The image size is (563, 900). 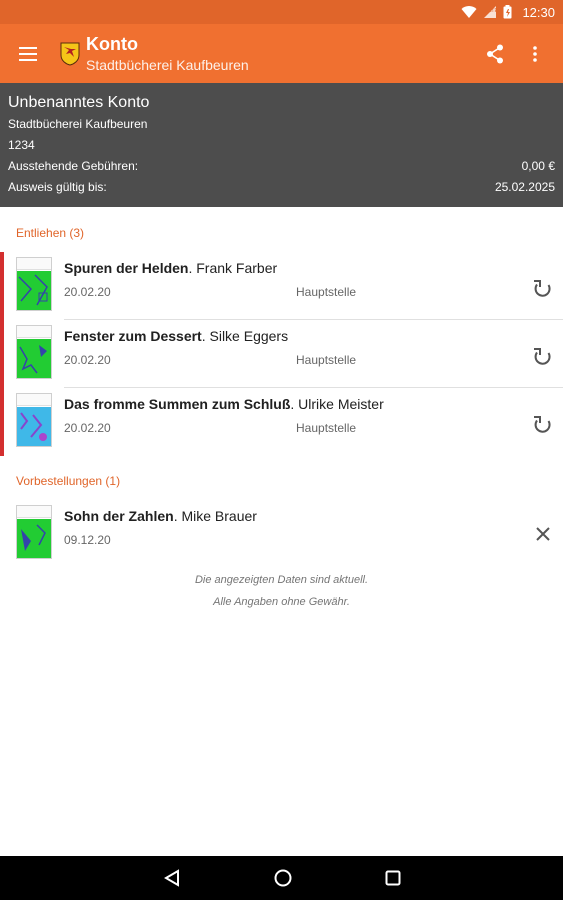 What do you see at coordinates (469, 12) in the screenshot?
I see `wifi-icon` at bounding box center [469, 12].